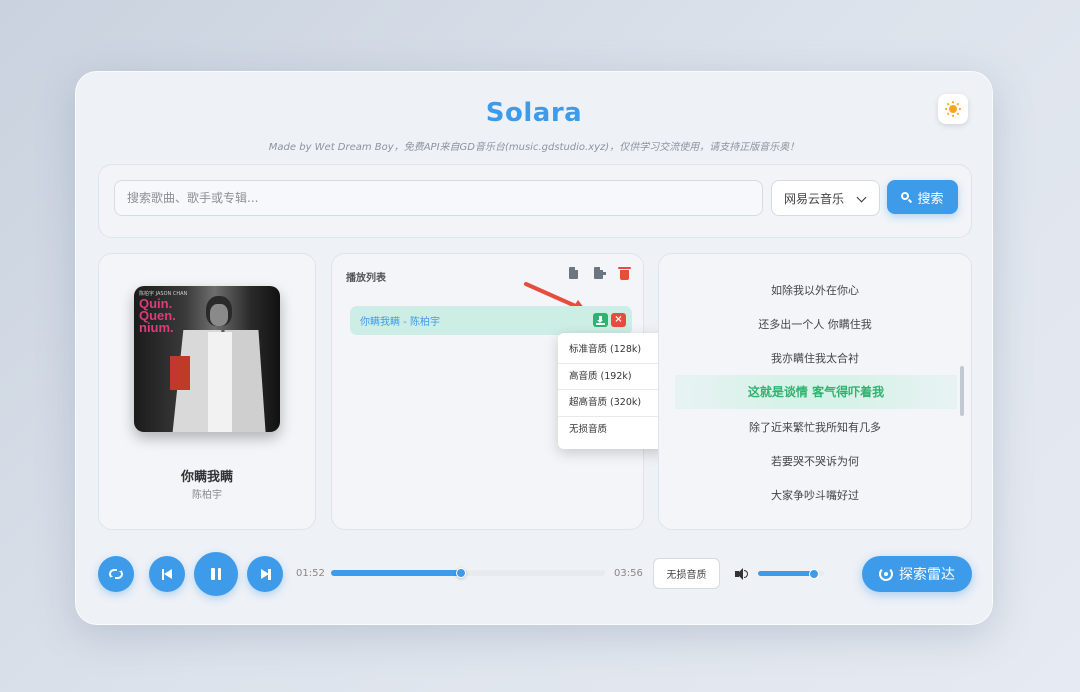 Image resolution: width=1080 pixels, height=692 pixels. What do you see at coordinates (157, 315) in the screenshot?
I see `cover-title-text: Quin. Quen. nium.` at bounding box center [157, 315].